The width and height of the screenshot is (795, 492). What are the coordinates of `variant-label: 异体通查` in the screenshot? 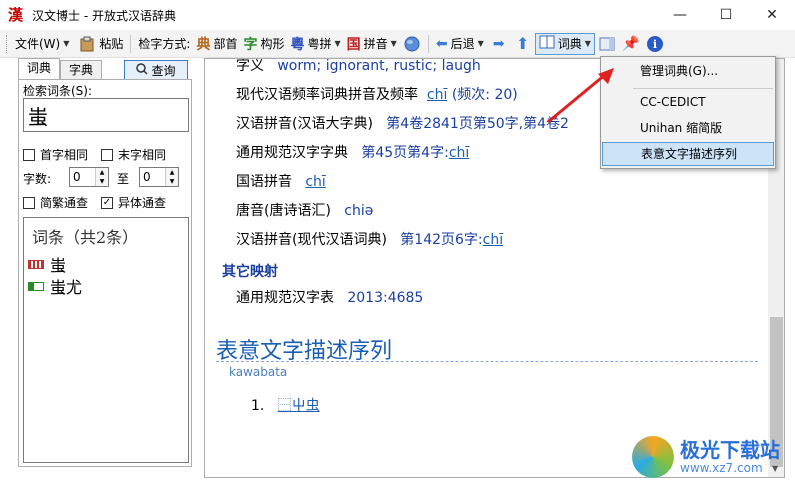 It's located at (142, 203).